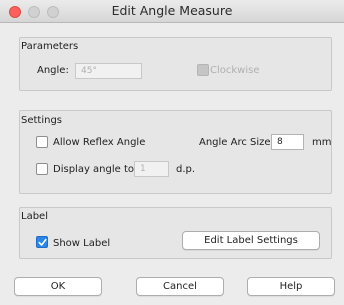  I want to click on display-angle-label: Display angle to:, so click(95, 169).